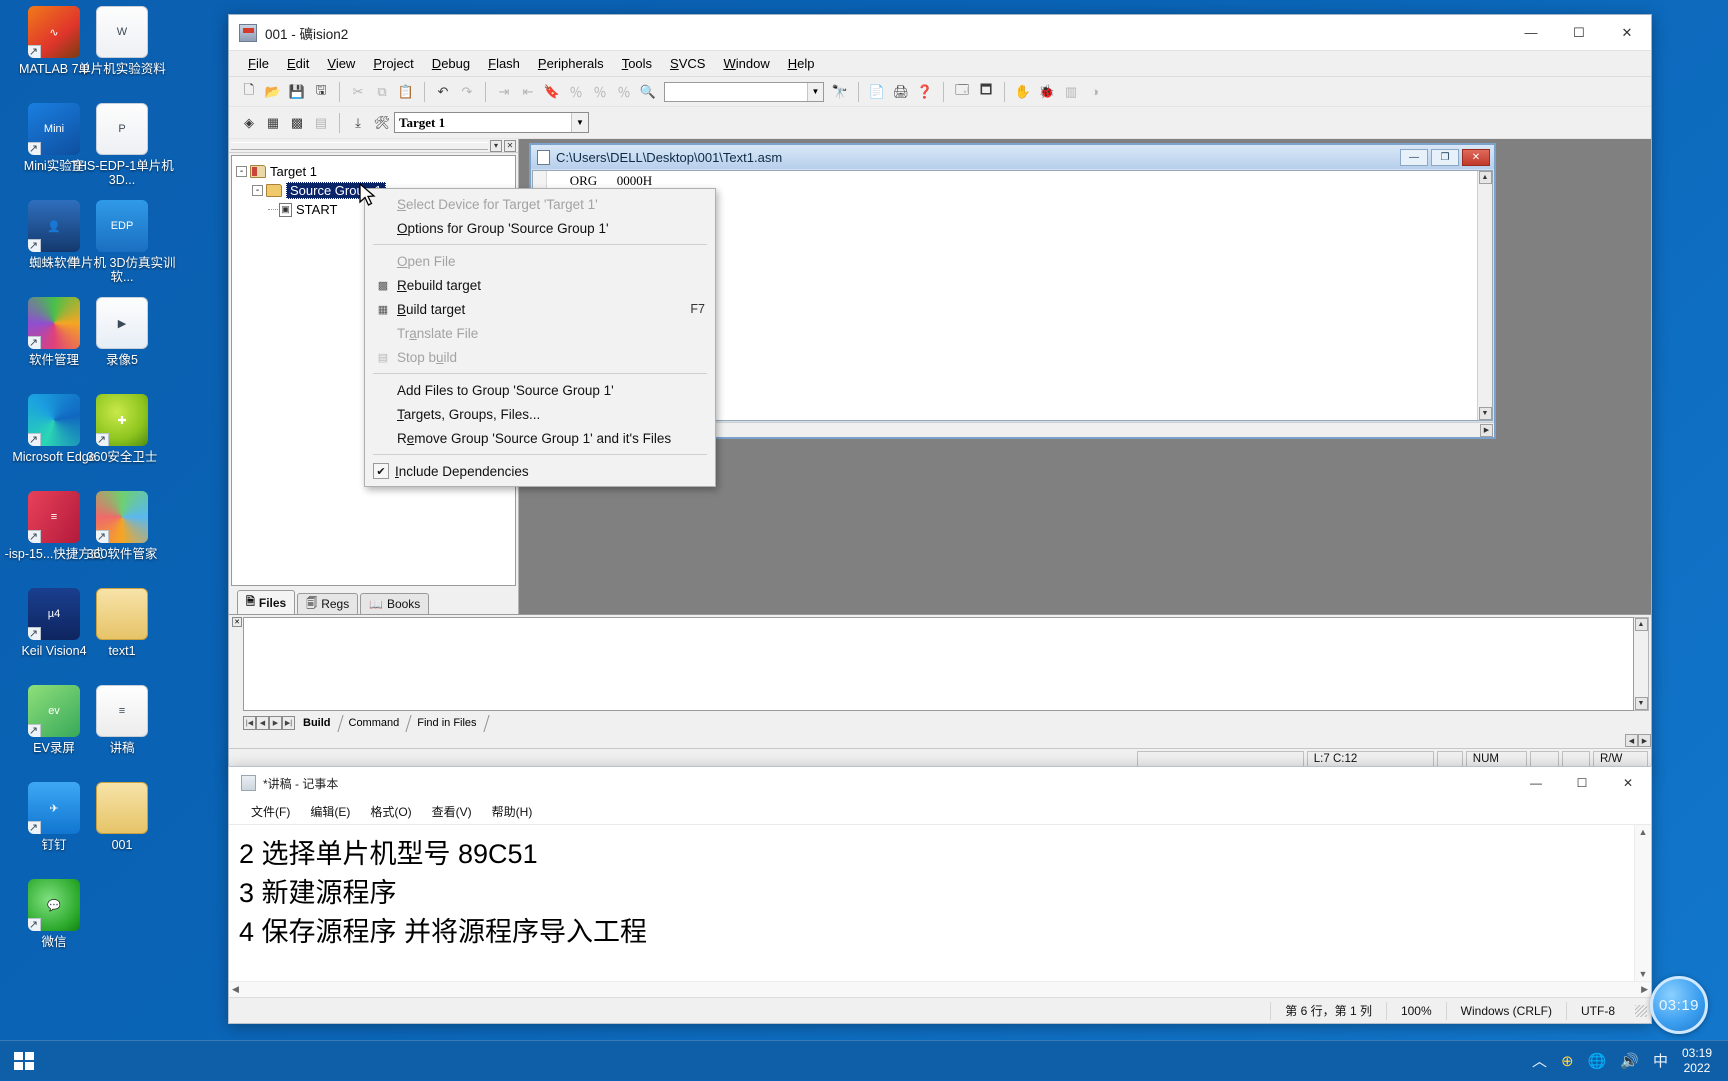 This screenshot has height=1081, width=1728. Describe the element at coordinates (540, 228) in the screenshot. I see `context-menu-item-options-for-group-source-group-1: Options for Group 'Source Group 1'` at that location.